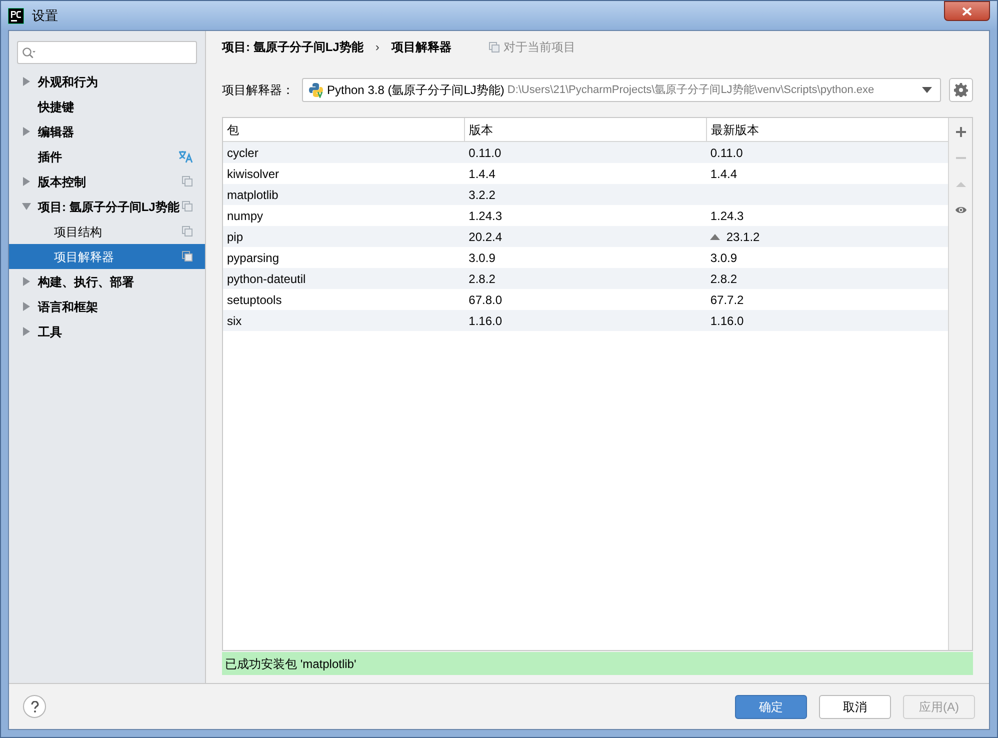 The image size is (998, 738). Describe the element at coordinates (585, 320) in the screenshot. I see `table-row: six 1.16.0 1.16.0` at that location.